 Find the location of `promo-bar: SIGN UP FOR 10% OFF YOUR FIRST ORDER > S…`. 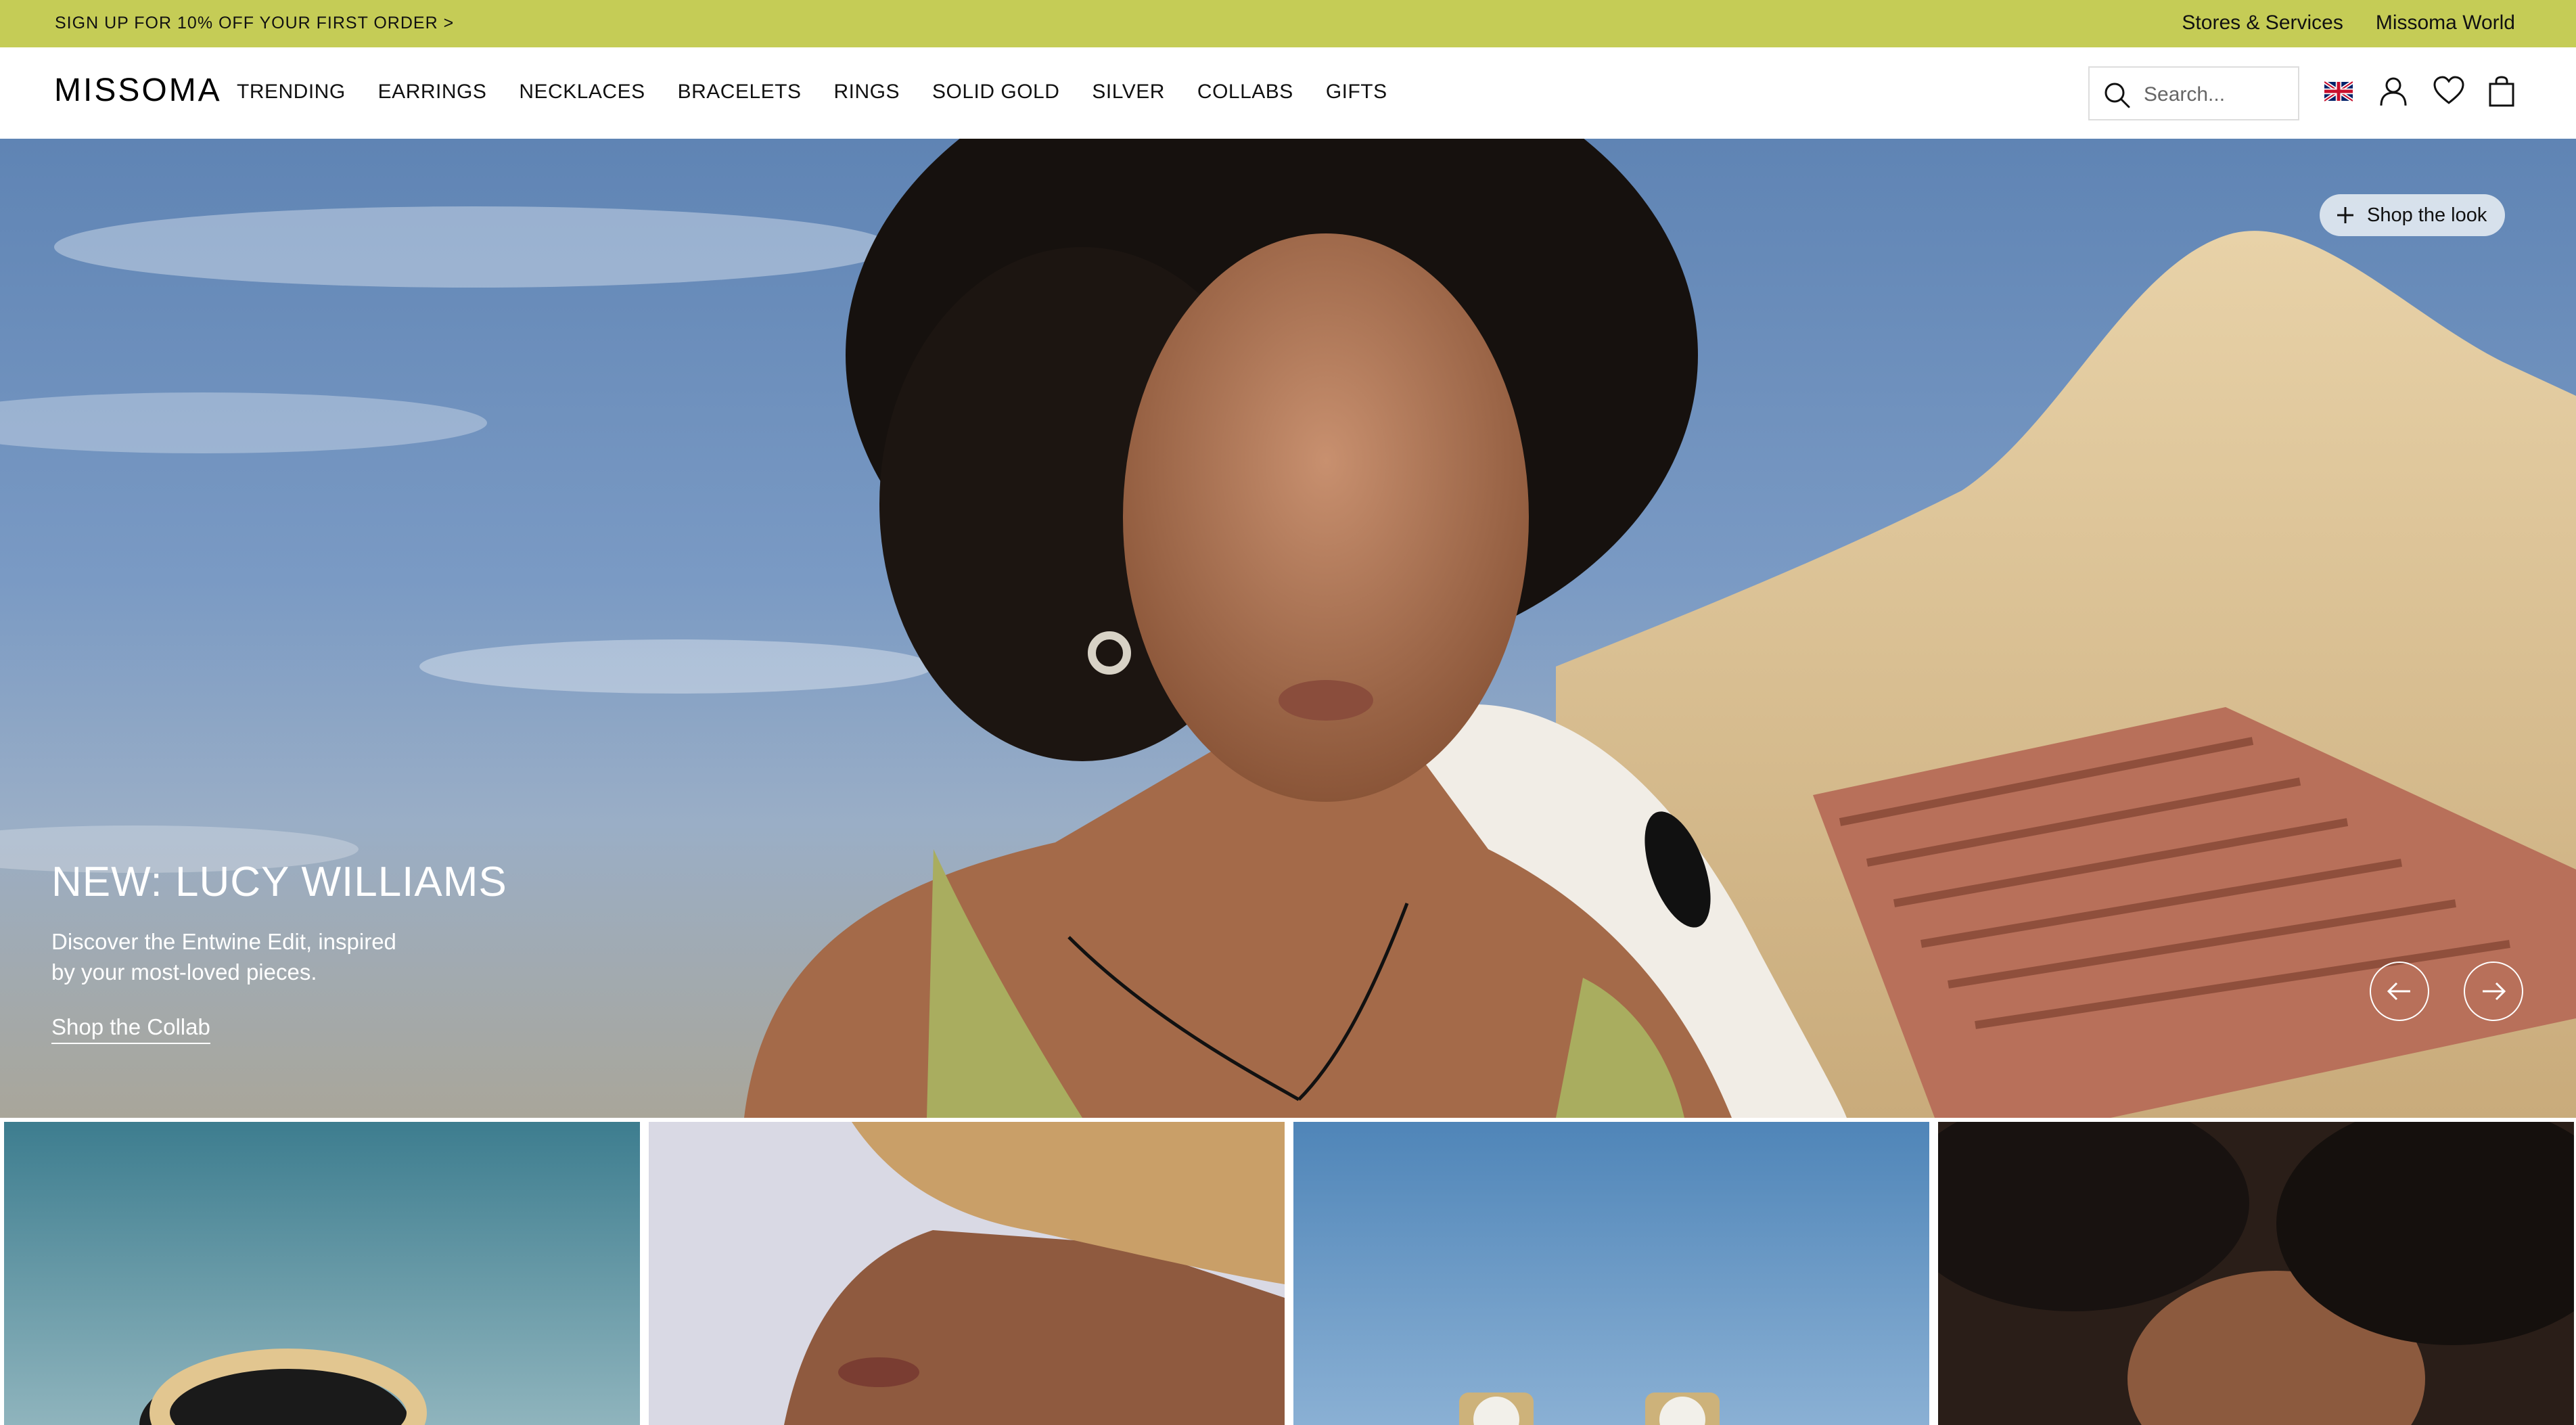

promo-bar: SIGN UP FOR 10% OFF YOUR FIRST ORDER > S… is located at coordinates (1288, 23).